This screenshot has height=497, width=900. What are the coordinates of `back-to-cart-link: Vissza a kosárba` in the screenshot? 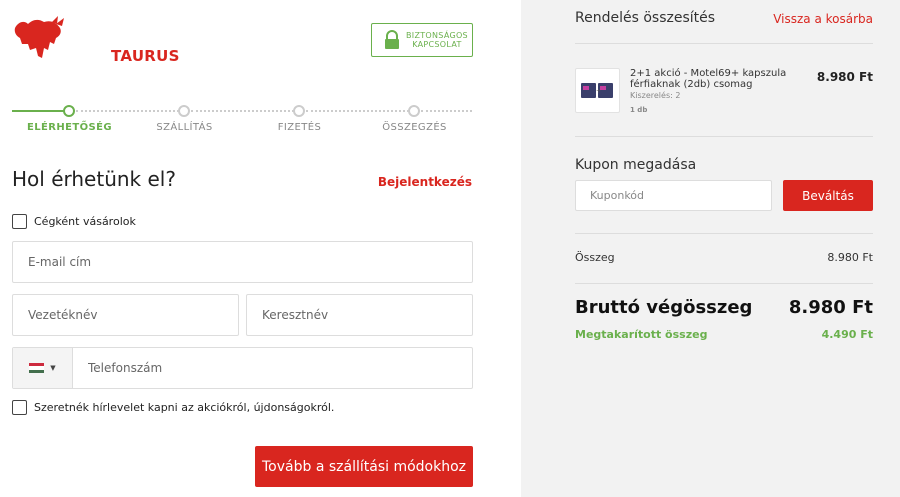 It's located at (823, 19).